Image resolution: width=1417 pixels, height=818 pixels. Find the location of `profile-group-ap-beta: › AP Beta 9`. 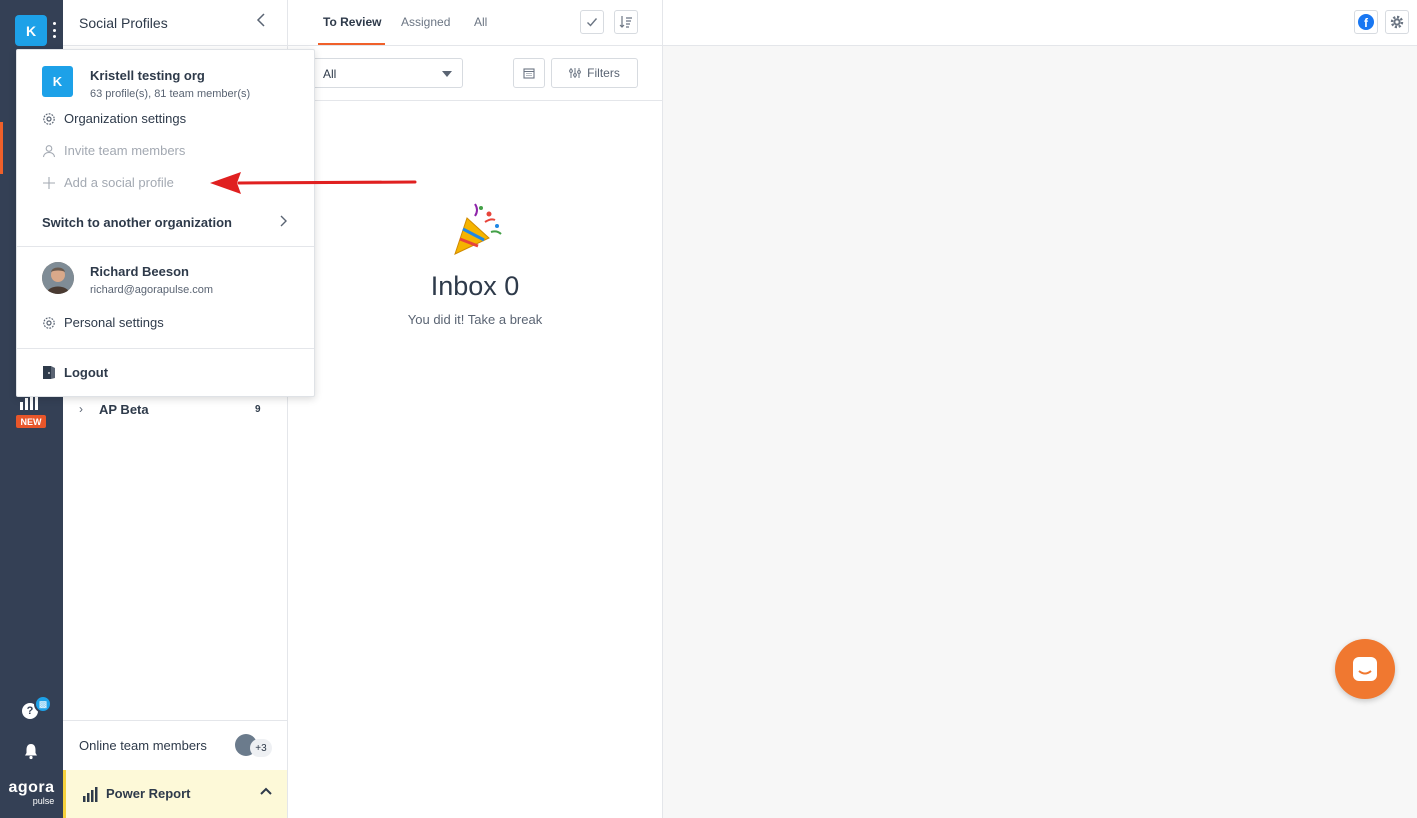

profile-group-ap-beta: › AP Beta 9 is located at coordinates (175, 410).